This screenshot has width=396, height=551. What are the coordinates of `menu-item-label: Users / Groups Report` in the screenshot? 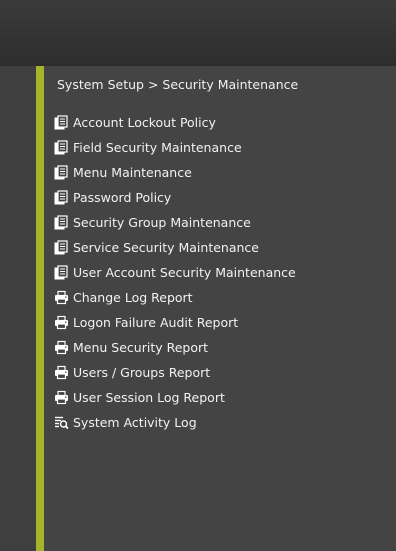 It's located at (142, 372).